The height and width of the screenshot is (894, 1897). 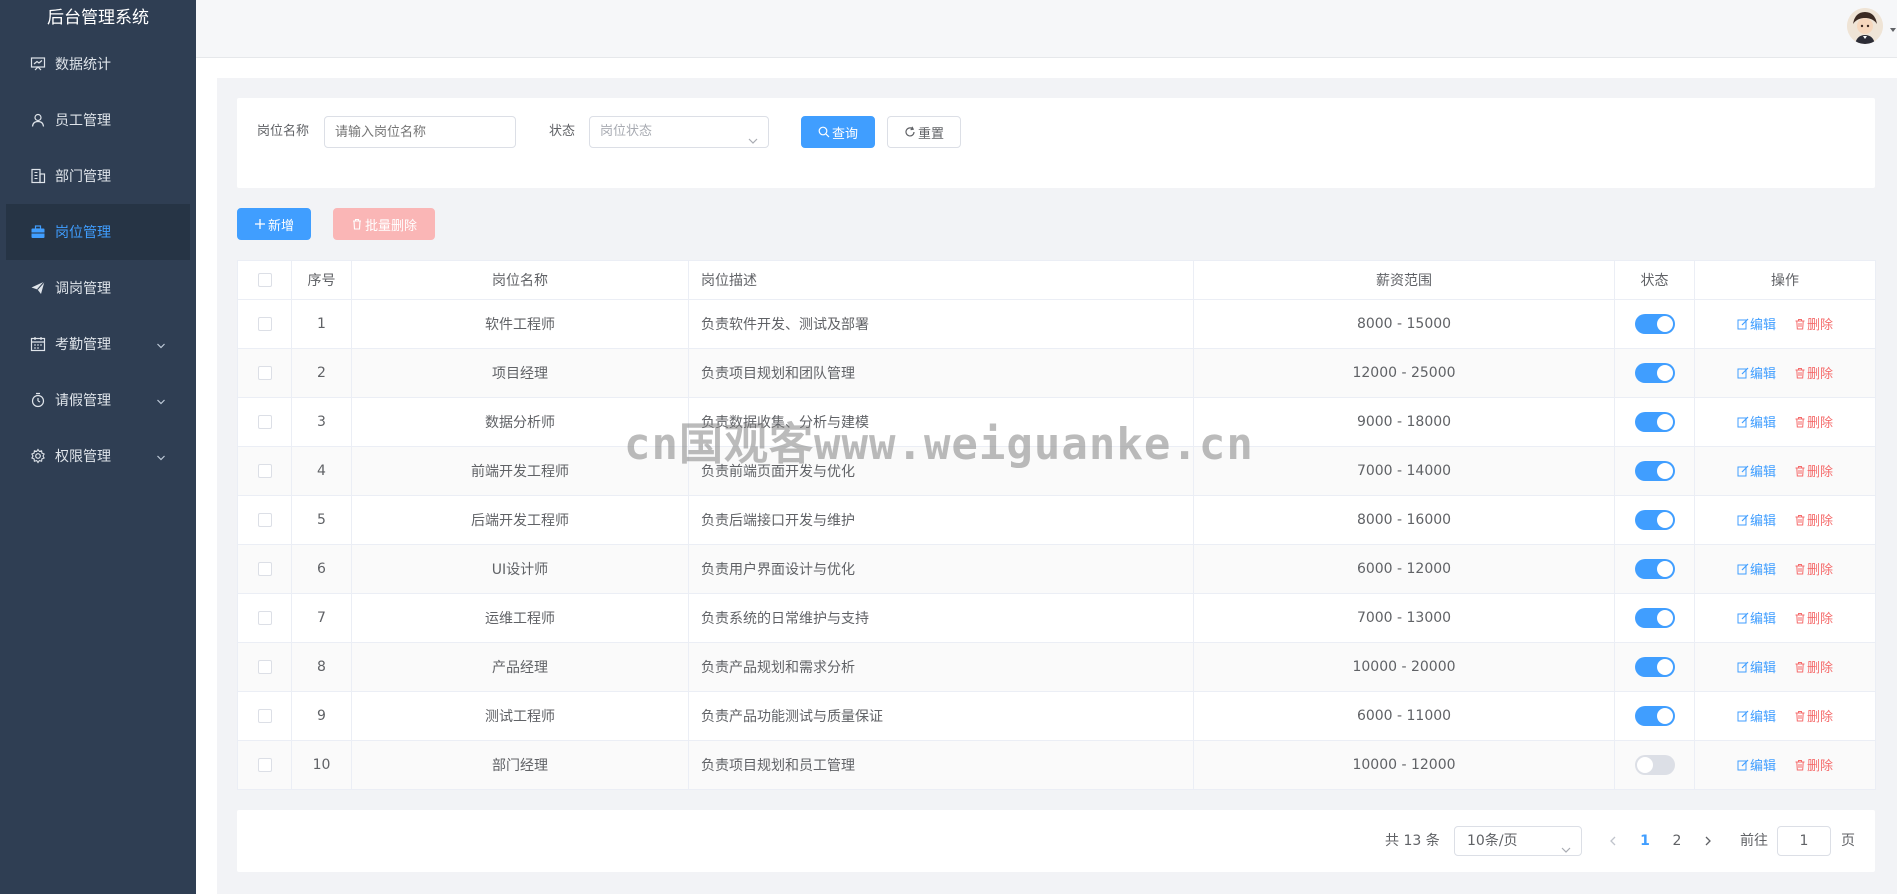 I want to click on reset-button-label: 重置, so click(x=930, y=134).